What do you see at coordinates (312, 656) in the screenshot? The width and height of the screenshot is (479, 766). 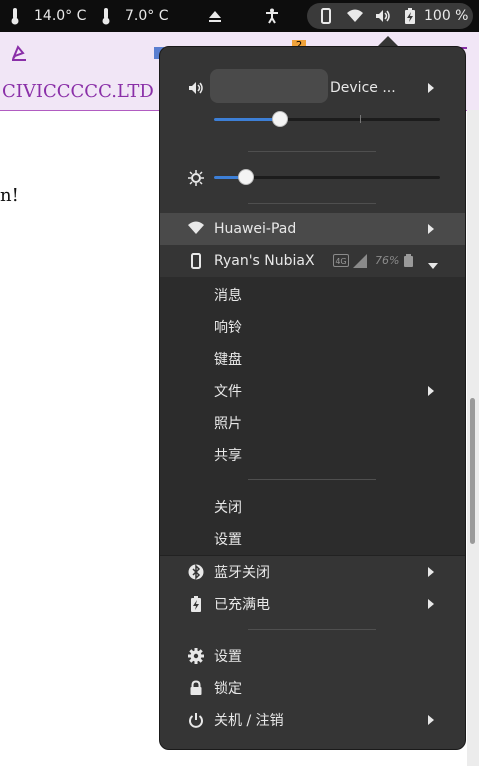 I see `settings-row: 设置` at bounding box center [312, 656].